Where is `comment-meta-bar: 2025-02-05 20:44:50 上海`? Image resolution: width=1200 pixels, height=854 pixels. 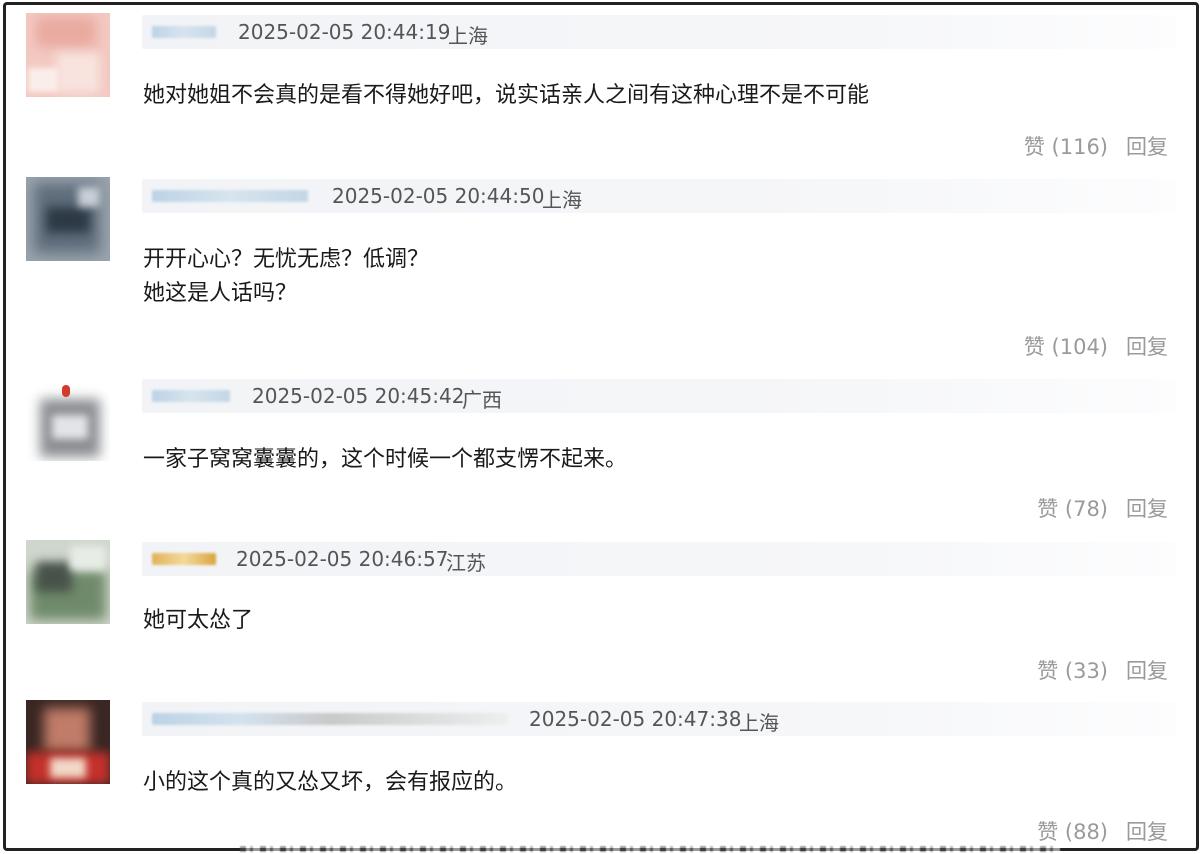 comment-meta-bar: 2025-02-05 20:44:50 上海 is located at coordinates (659, 196).